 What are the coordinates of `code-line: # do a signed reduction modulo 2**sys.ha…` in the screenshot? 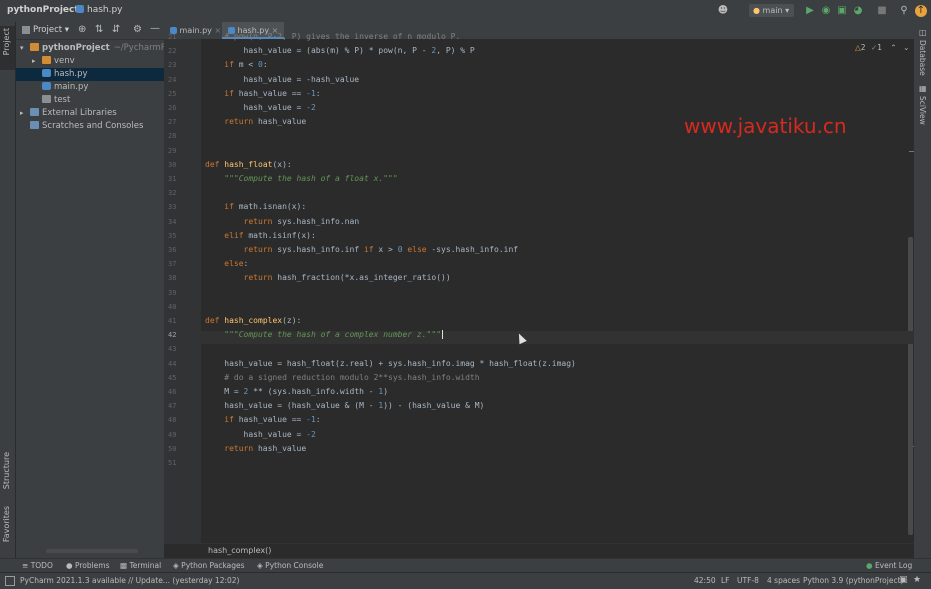 It's located at (342, 377).